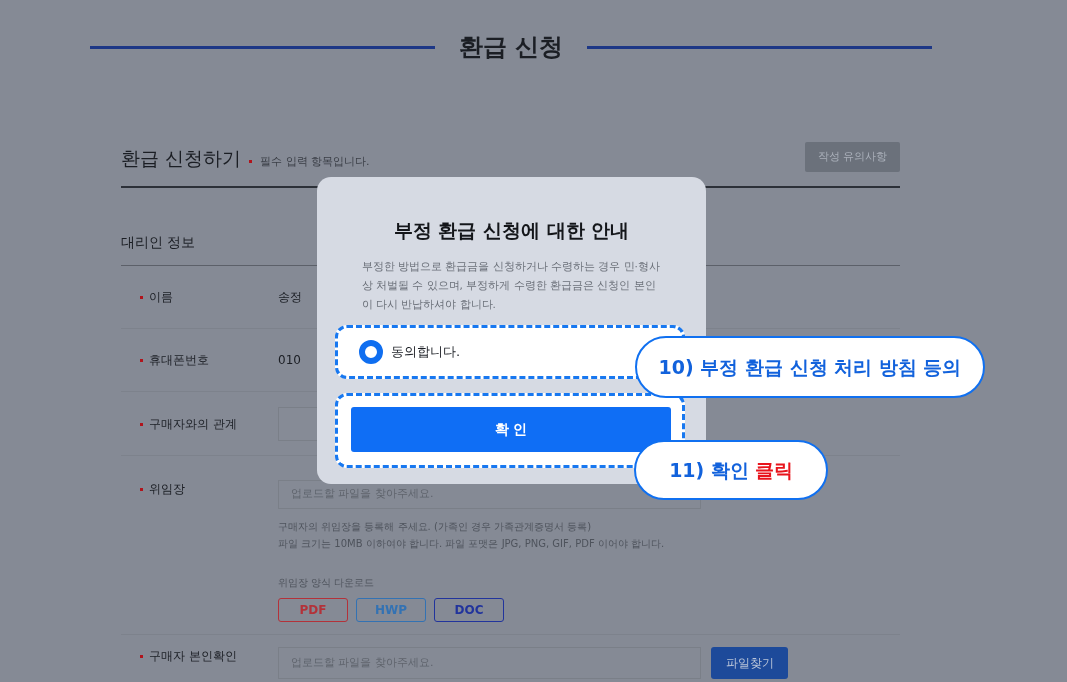  What do you see at coordinates (313, 610) in the screenshot?
I see `download-button: PDF` at bounding box center [313, 610].